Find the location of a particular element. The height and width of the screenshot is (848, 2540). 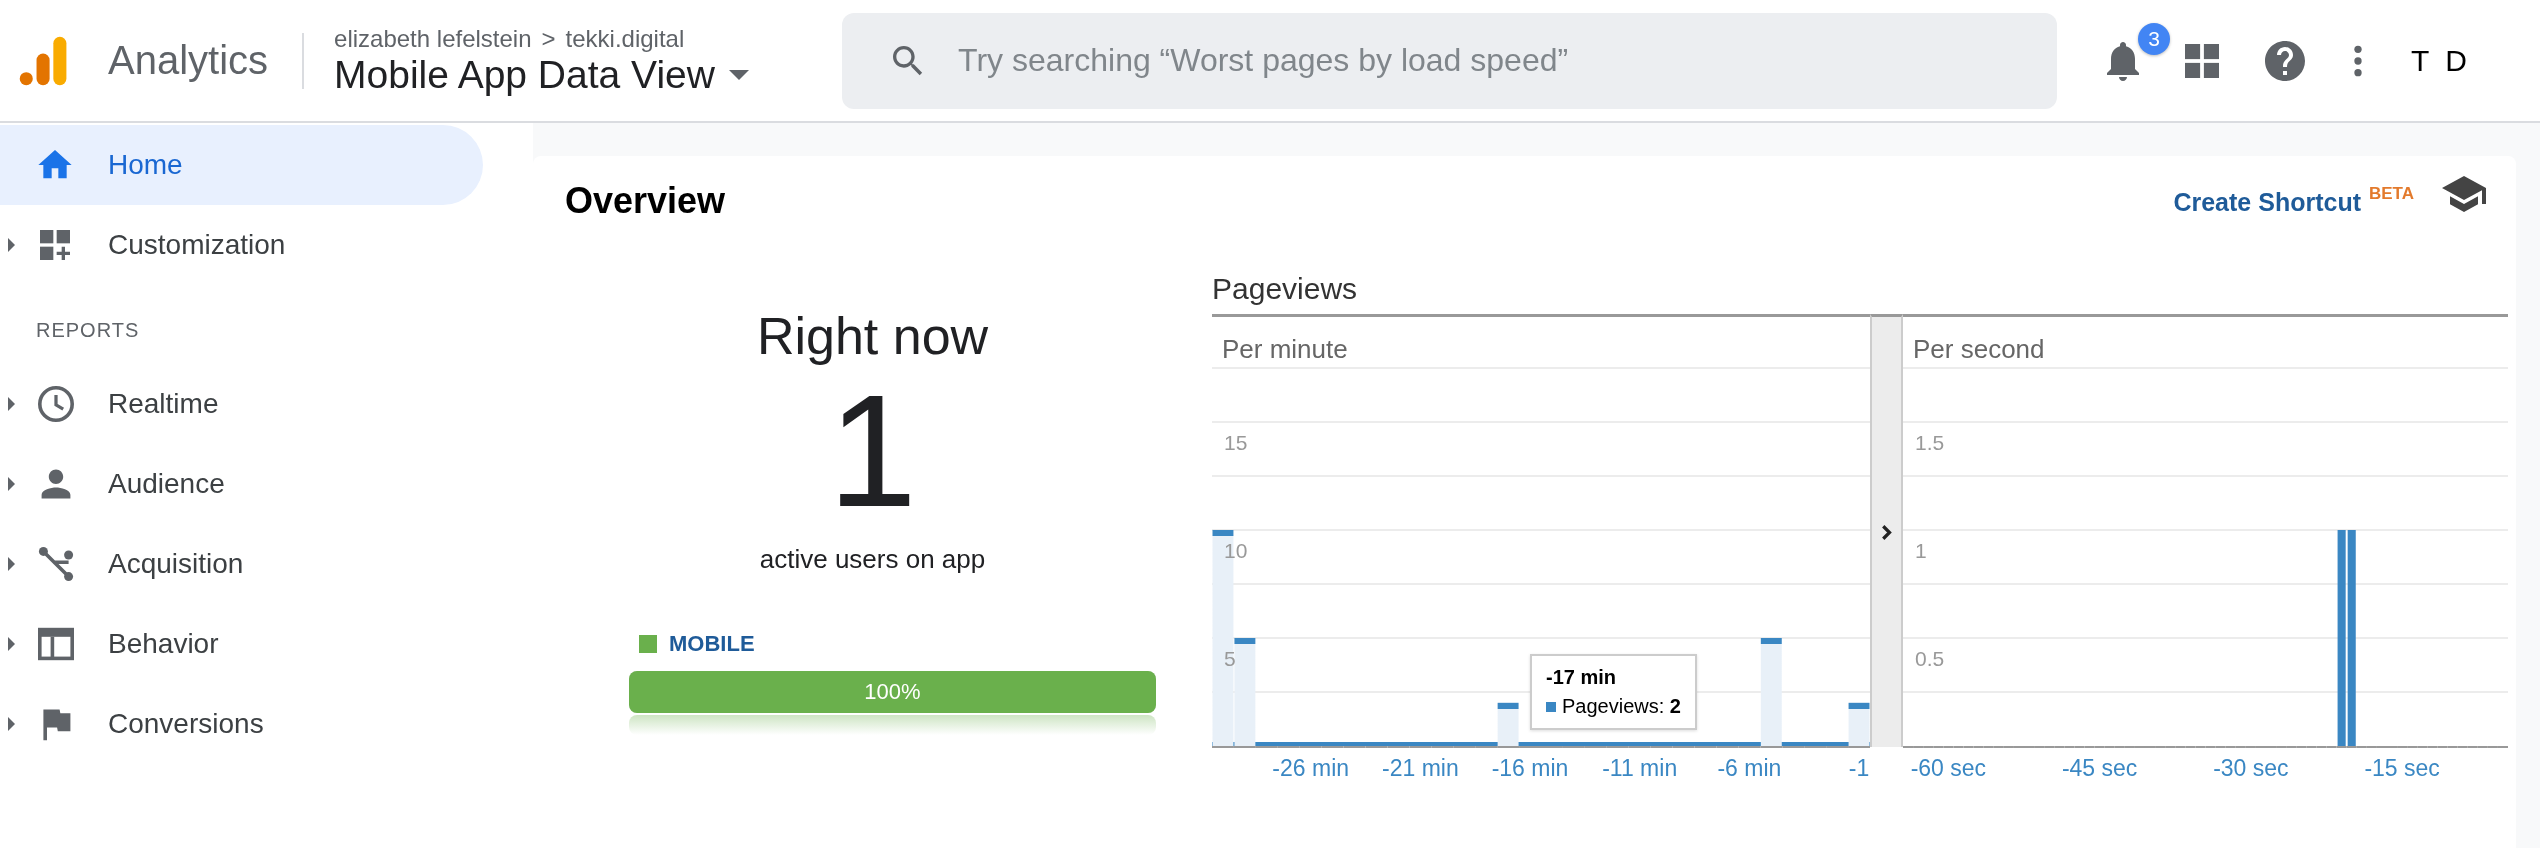

x-axis-label: -1 is located at coordinates (1859, 768).